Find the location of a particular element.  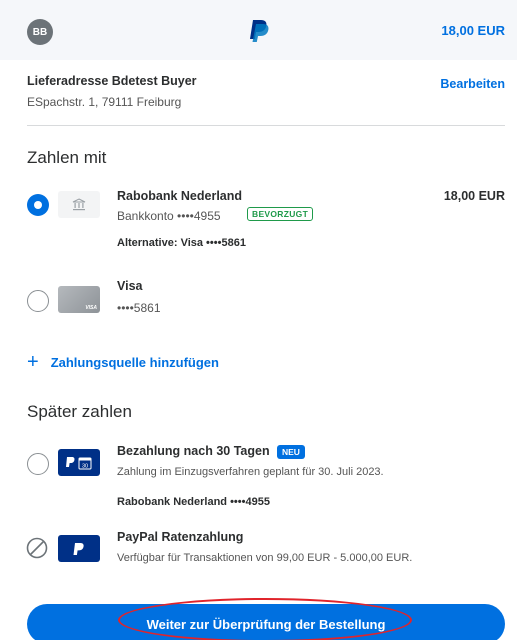

divider is located at coordinates (266, 125).